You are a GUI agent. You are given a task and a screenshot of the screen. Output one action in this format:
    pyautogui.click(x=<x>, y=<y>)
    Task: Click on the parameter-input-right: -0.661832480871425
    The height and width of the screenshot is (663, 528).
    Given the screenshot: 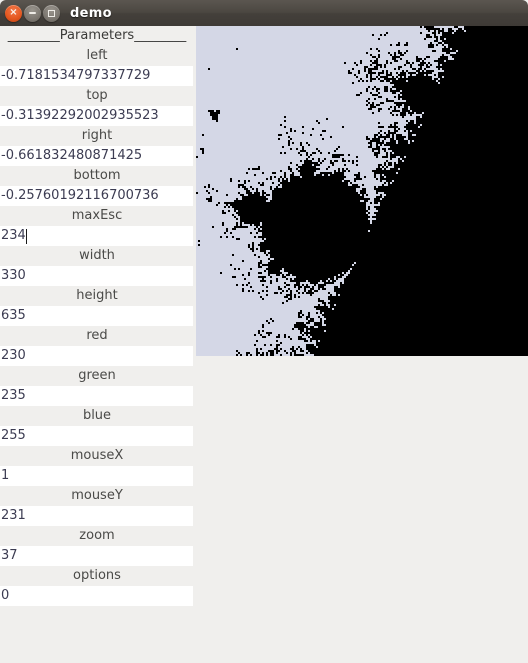 What is the action you would take?
    pyautogui.click(x=96, y=156)
    